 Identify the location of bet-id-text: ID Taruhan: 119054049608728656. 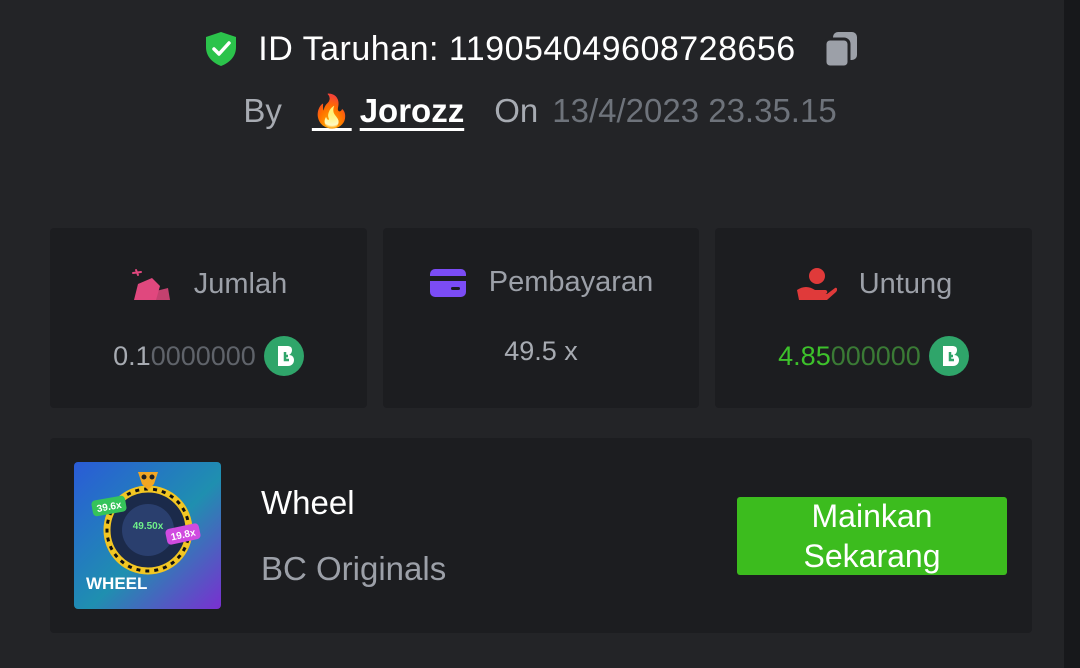
(527, 48).